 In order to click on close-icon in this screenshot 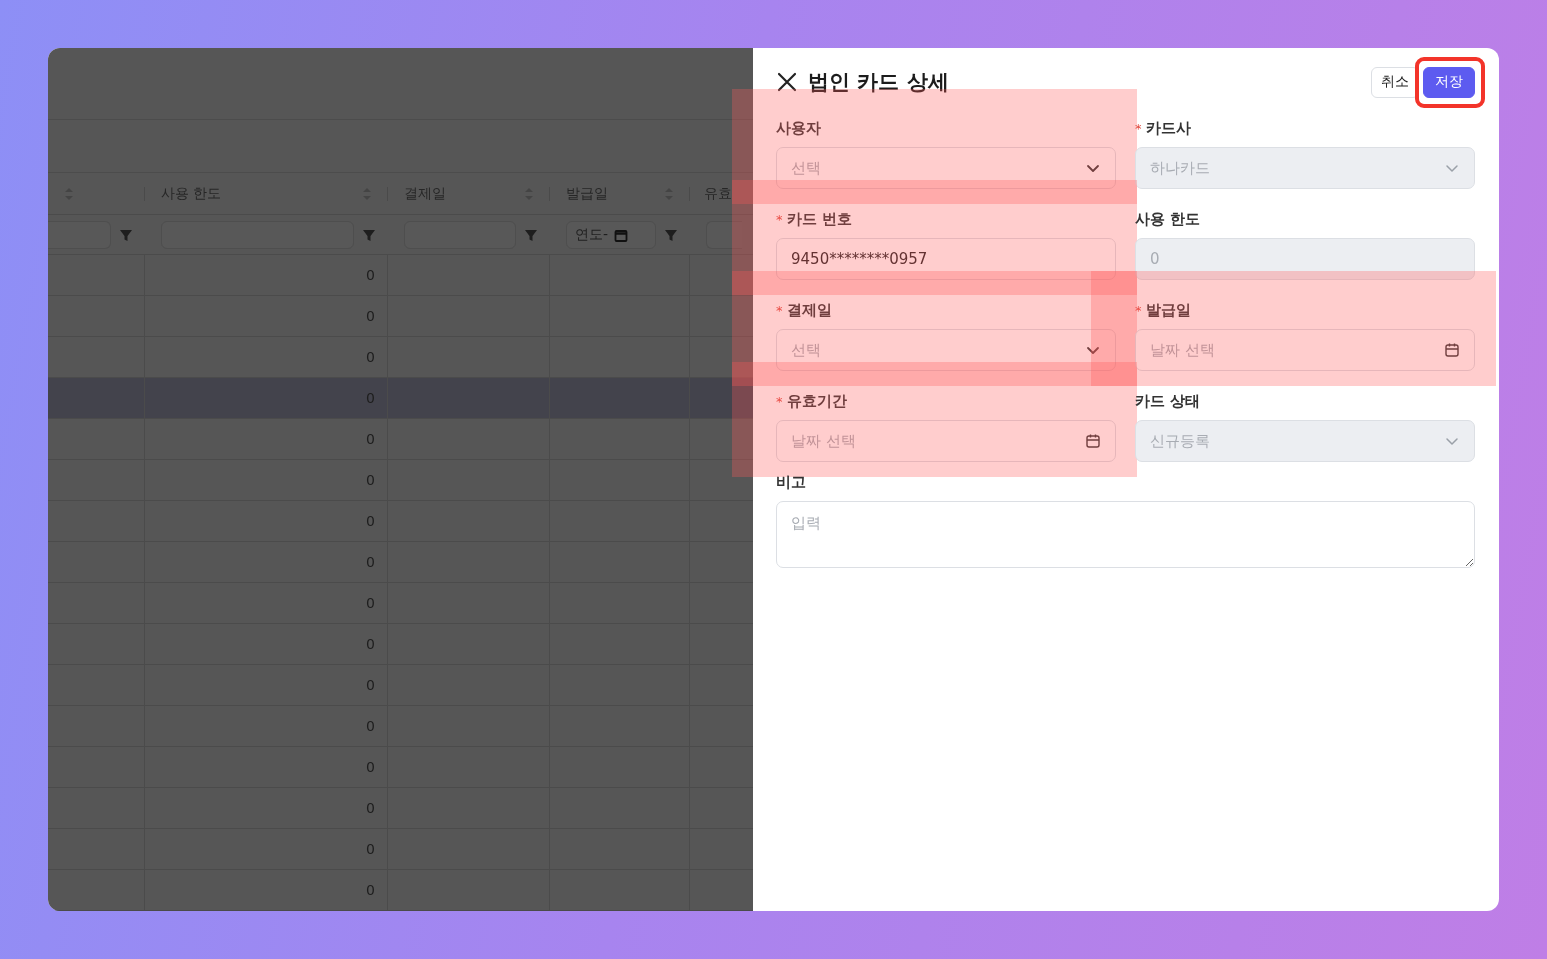, I will do `click(787, 82)`.